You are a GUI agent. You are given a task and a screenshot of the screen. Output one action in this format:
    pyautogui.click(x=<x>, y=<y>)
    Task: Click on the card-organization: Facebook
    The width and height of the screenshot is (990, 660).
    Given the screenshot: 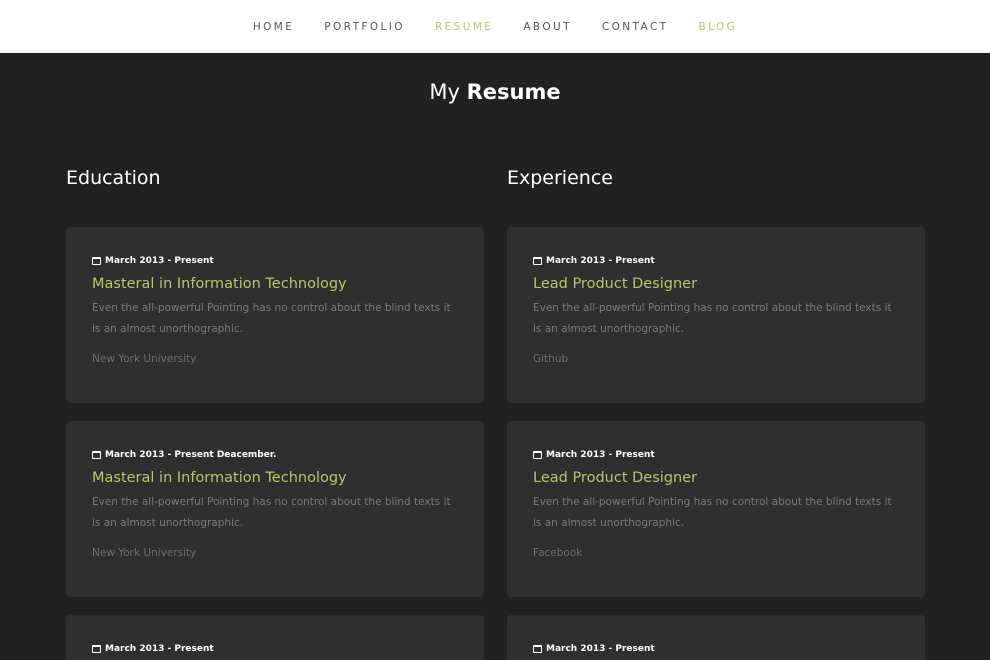 What is the action you would take?
    pyautogui.click(x=558, y=553)
    